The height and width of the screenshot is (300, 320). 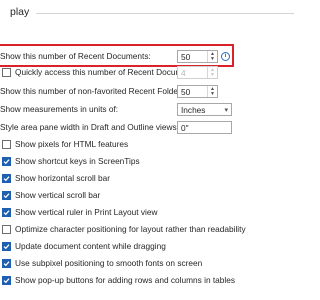 What do you see at coordinates (90, 246) in the screenshot?
I see `checkbox-label: Update document content while dragging` at bounding box center [90, 246].